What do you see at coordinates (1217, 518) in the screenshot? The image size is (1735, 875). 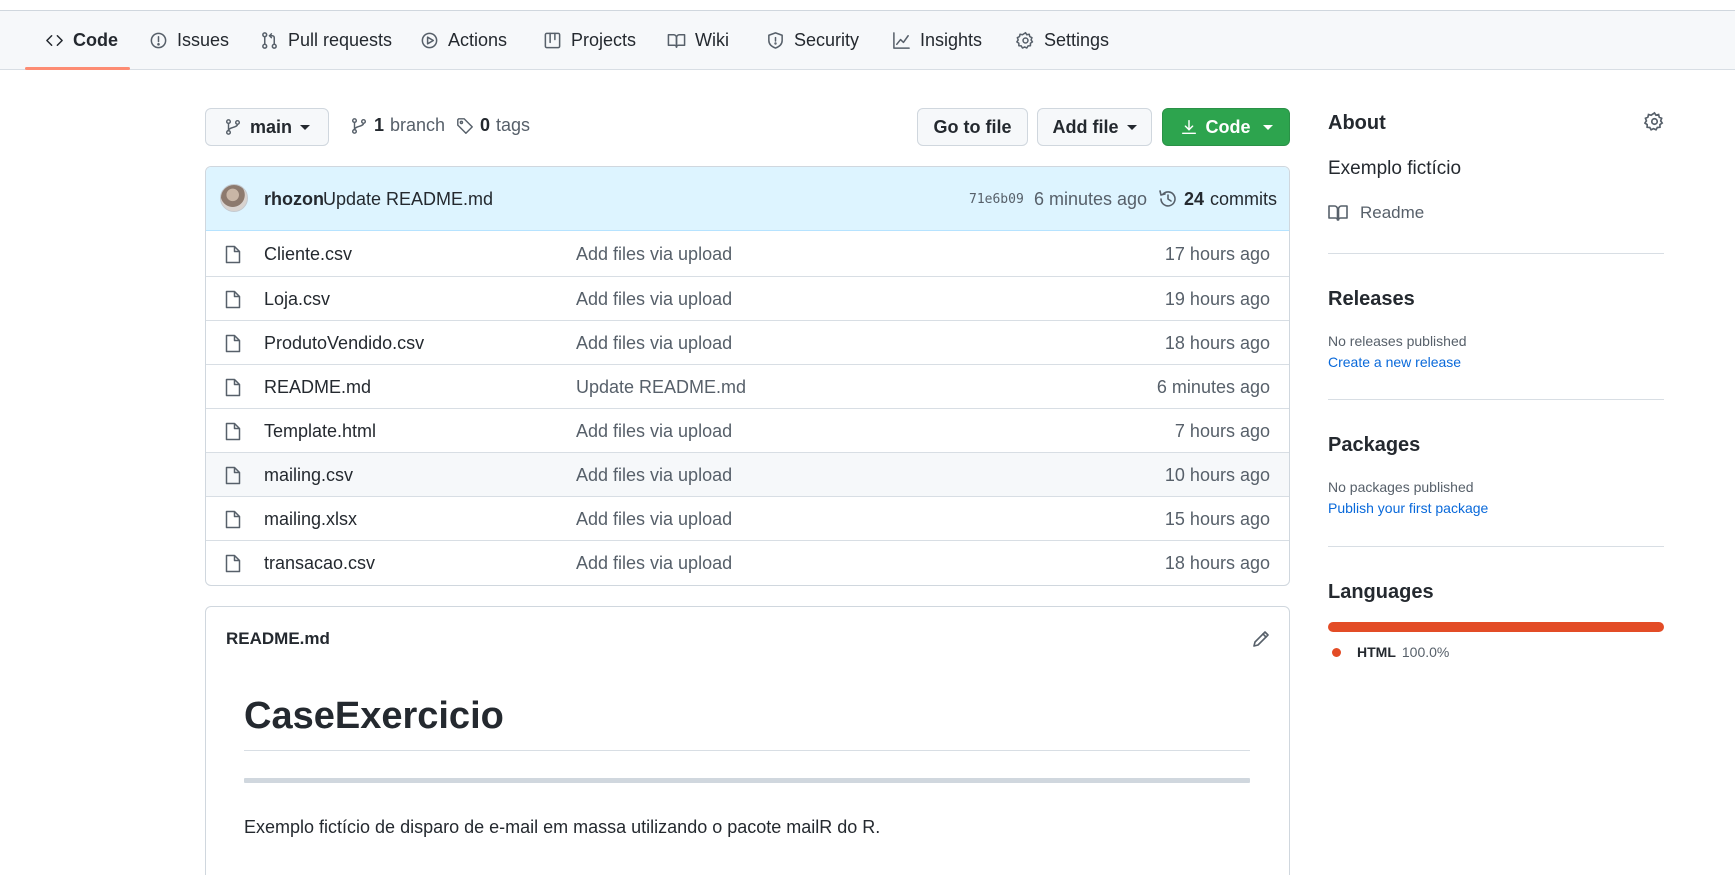 I see `file-commit-time: 15 hours ago` at bounding box center [1217, 518].